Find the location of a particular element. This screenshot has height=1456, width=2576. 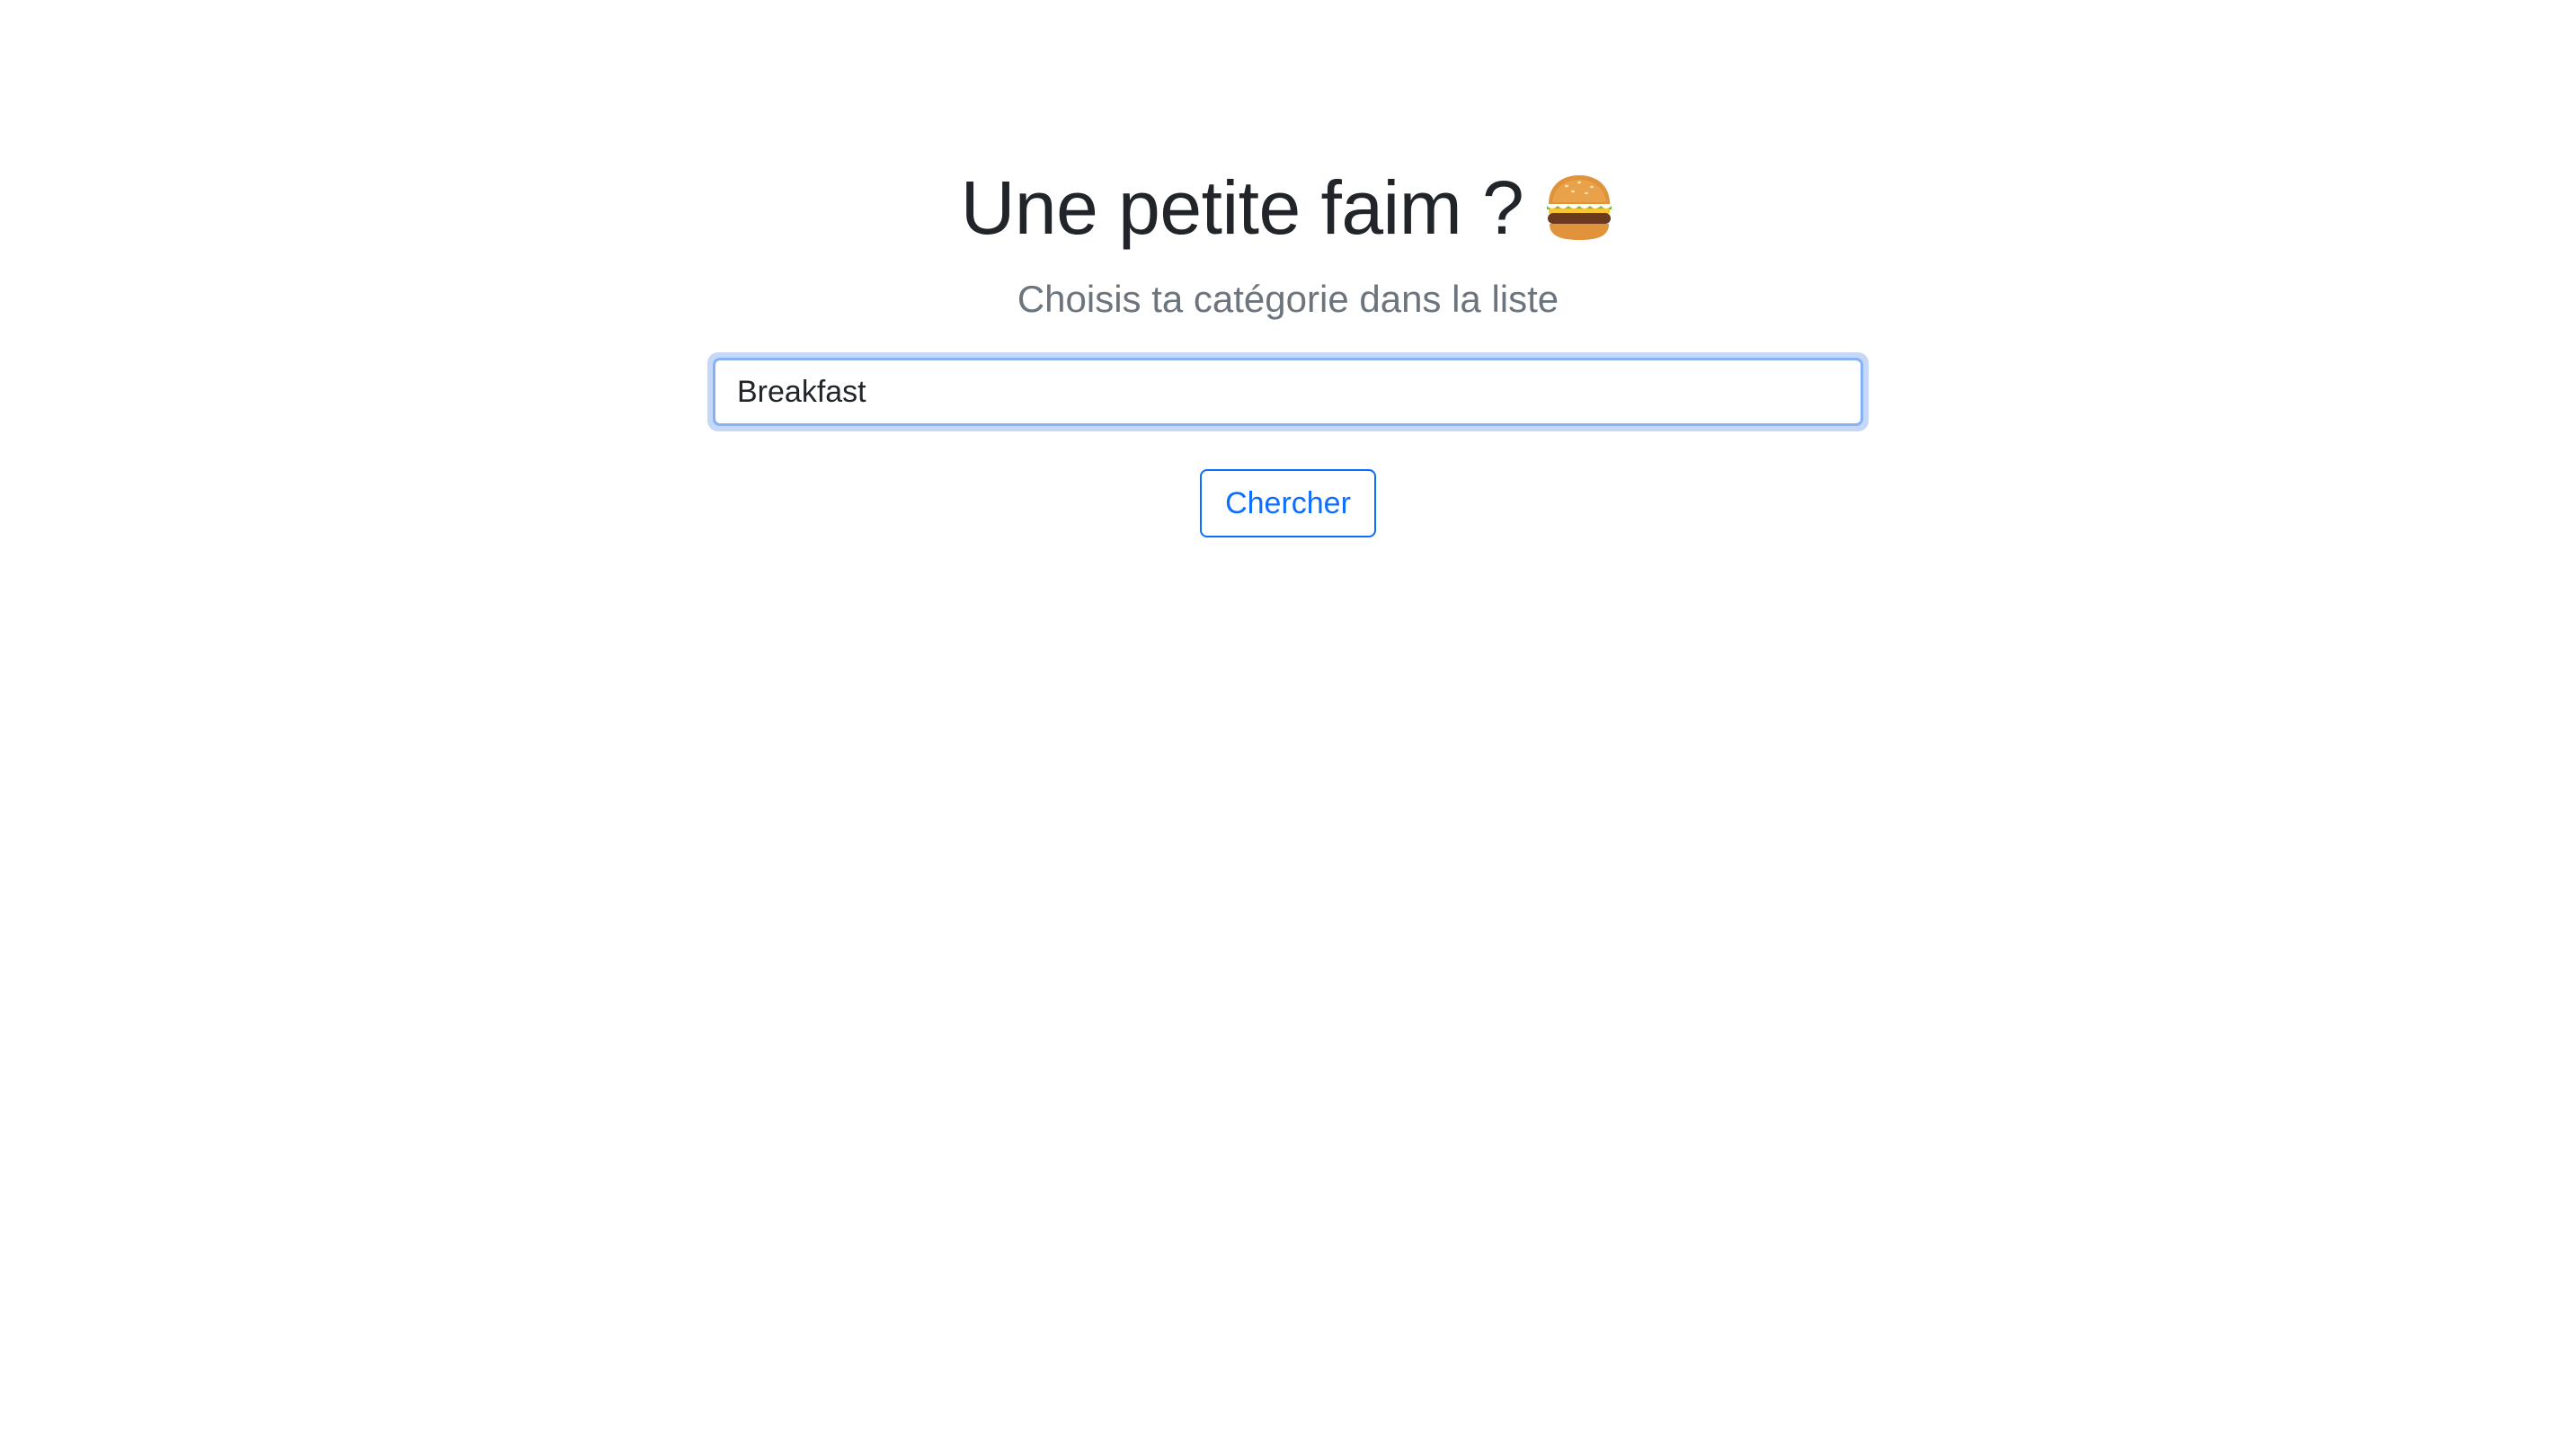

page-subtitle: Choisis ta catégorie dans la liste is located at coordinates (1288, 299).